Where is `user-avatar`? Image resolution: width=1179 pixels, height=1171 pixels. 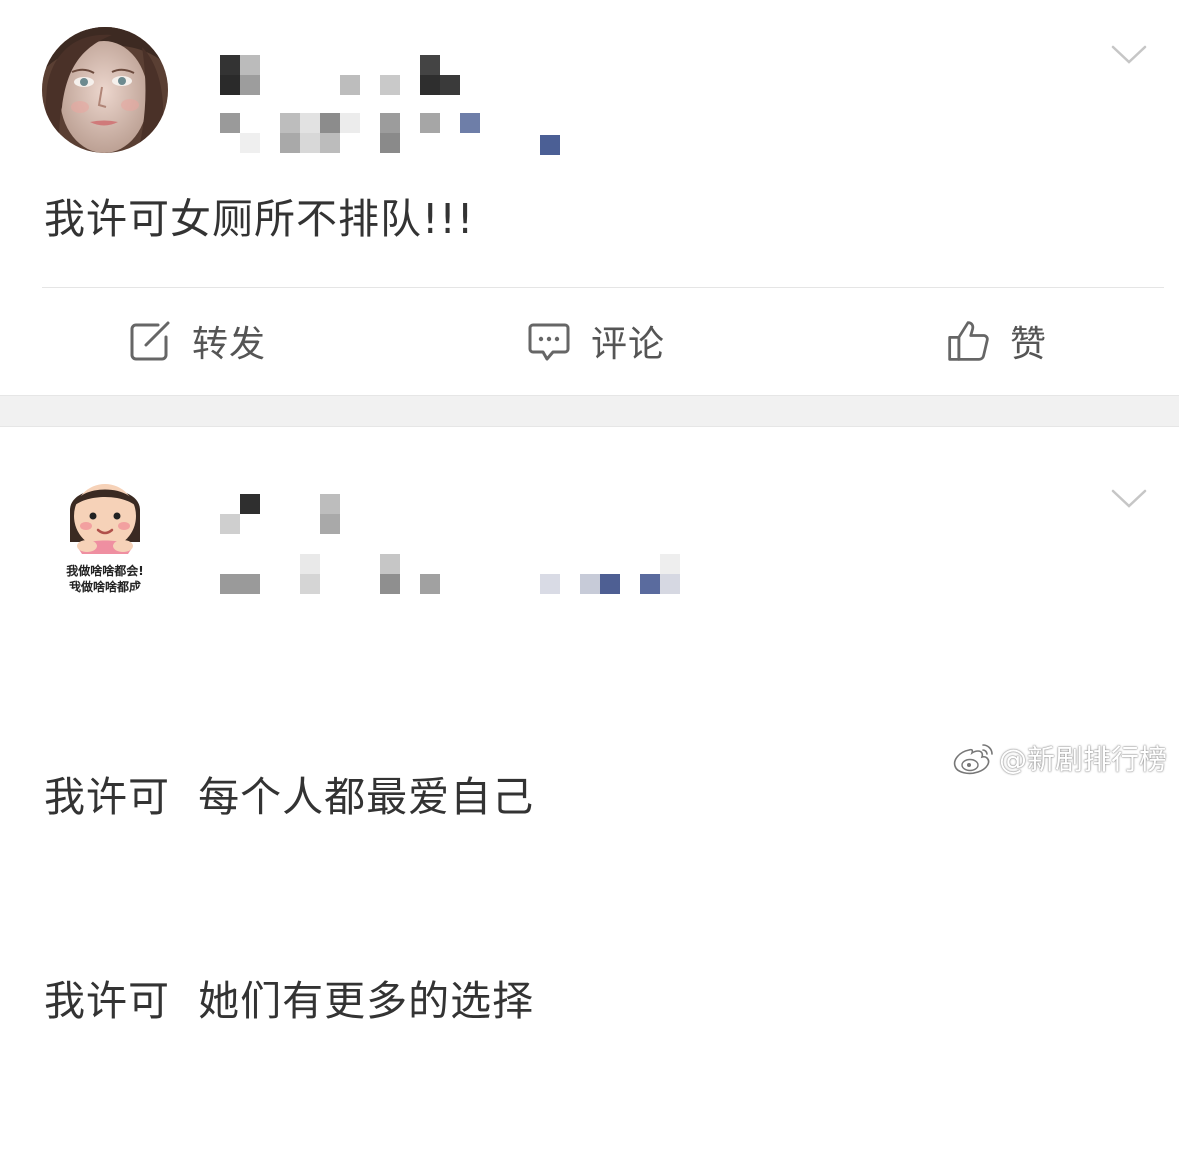 user-avatar is located at coordinates (105, 90).